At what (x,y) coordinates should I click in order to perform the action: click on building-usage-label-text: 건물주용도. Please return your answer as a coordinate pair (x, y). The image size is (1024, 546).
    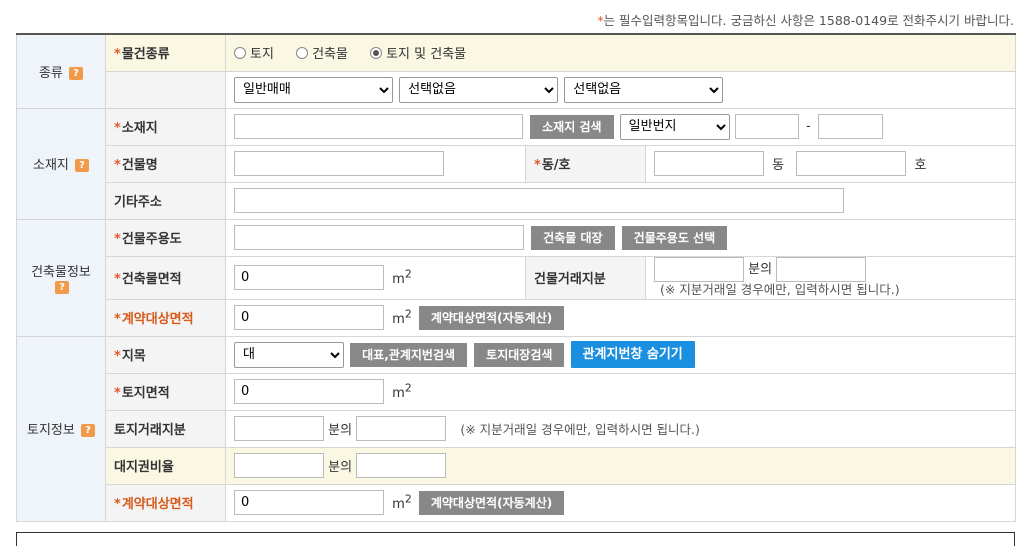
    Looking at the image, I should click on (151, 239).